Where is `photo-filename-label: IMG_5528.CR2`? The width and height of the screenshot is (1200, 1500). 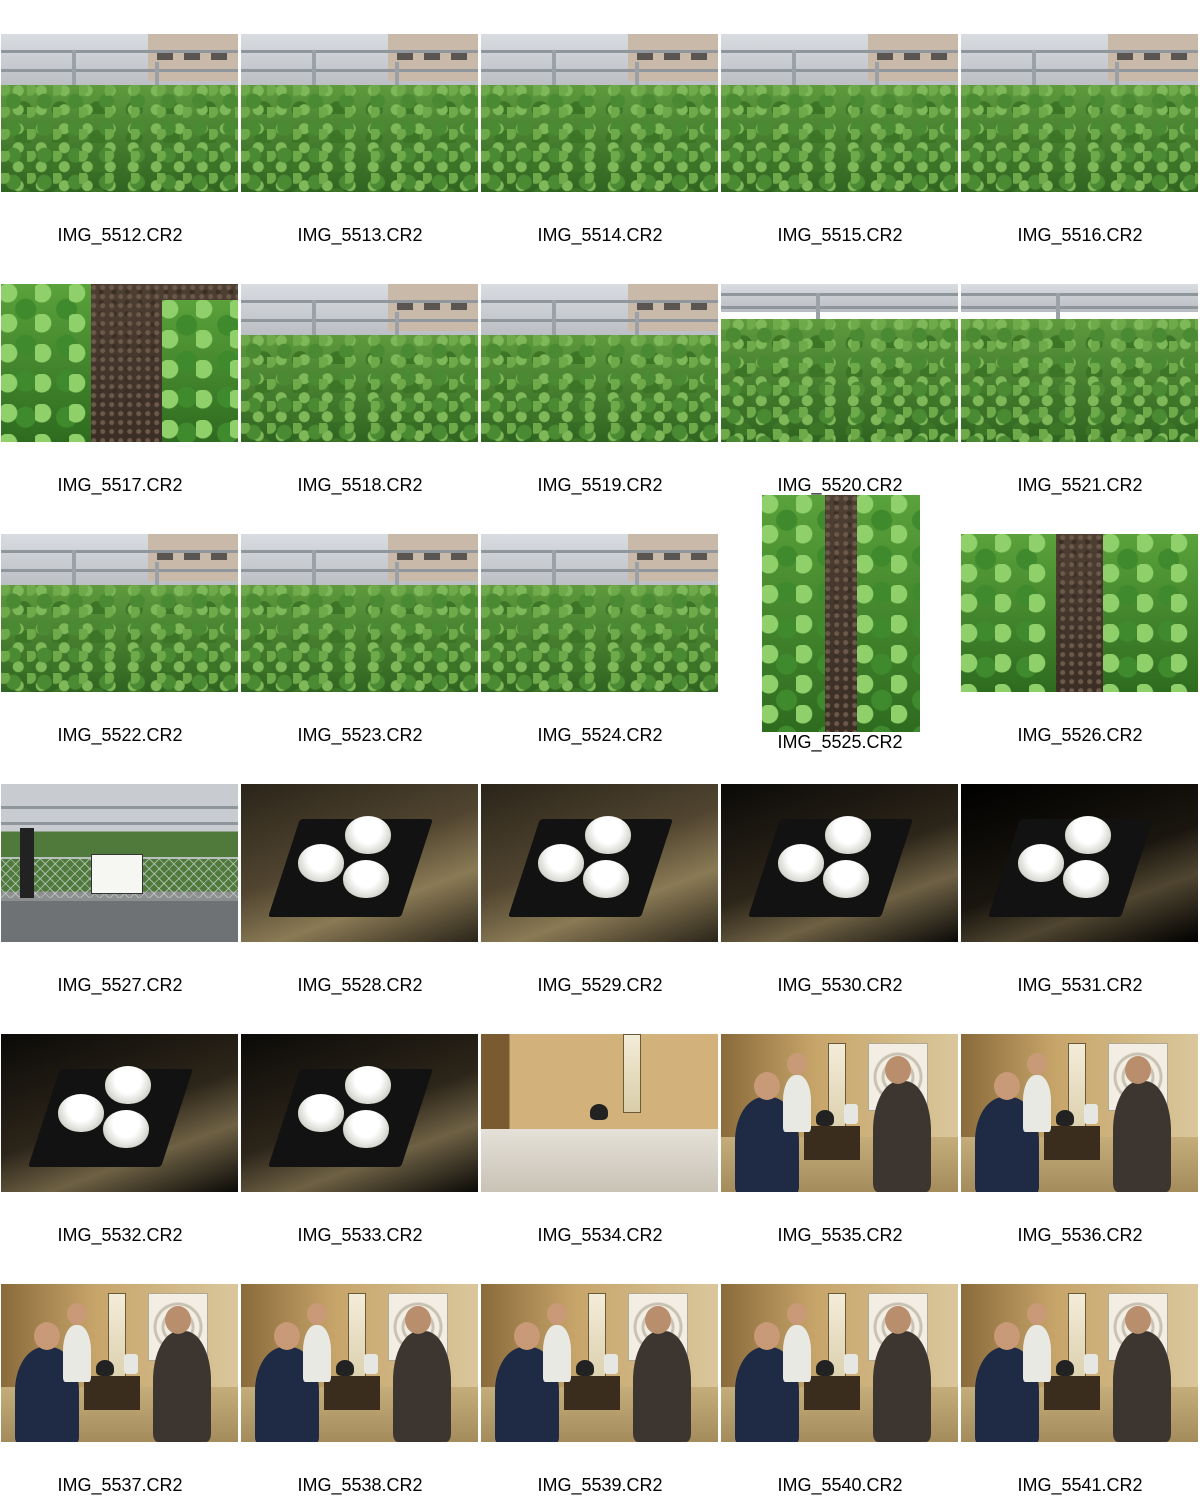
photo-filename-label: IMG_5528.CR2 is located at coordinates (360, 985).